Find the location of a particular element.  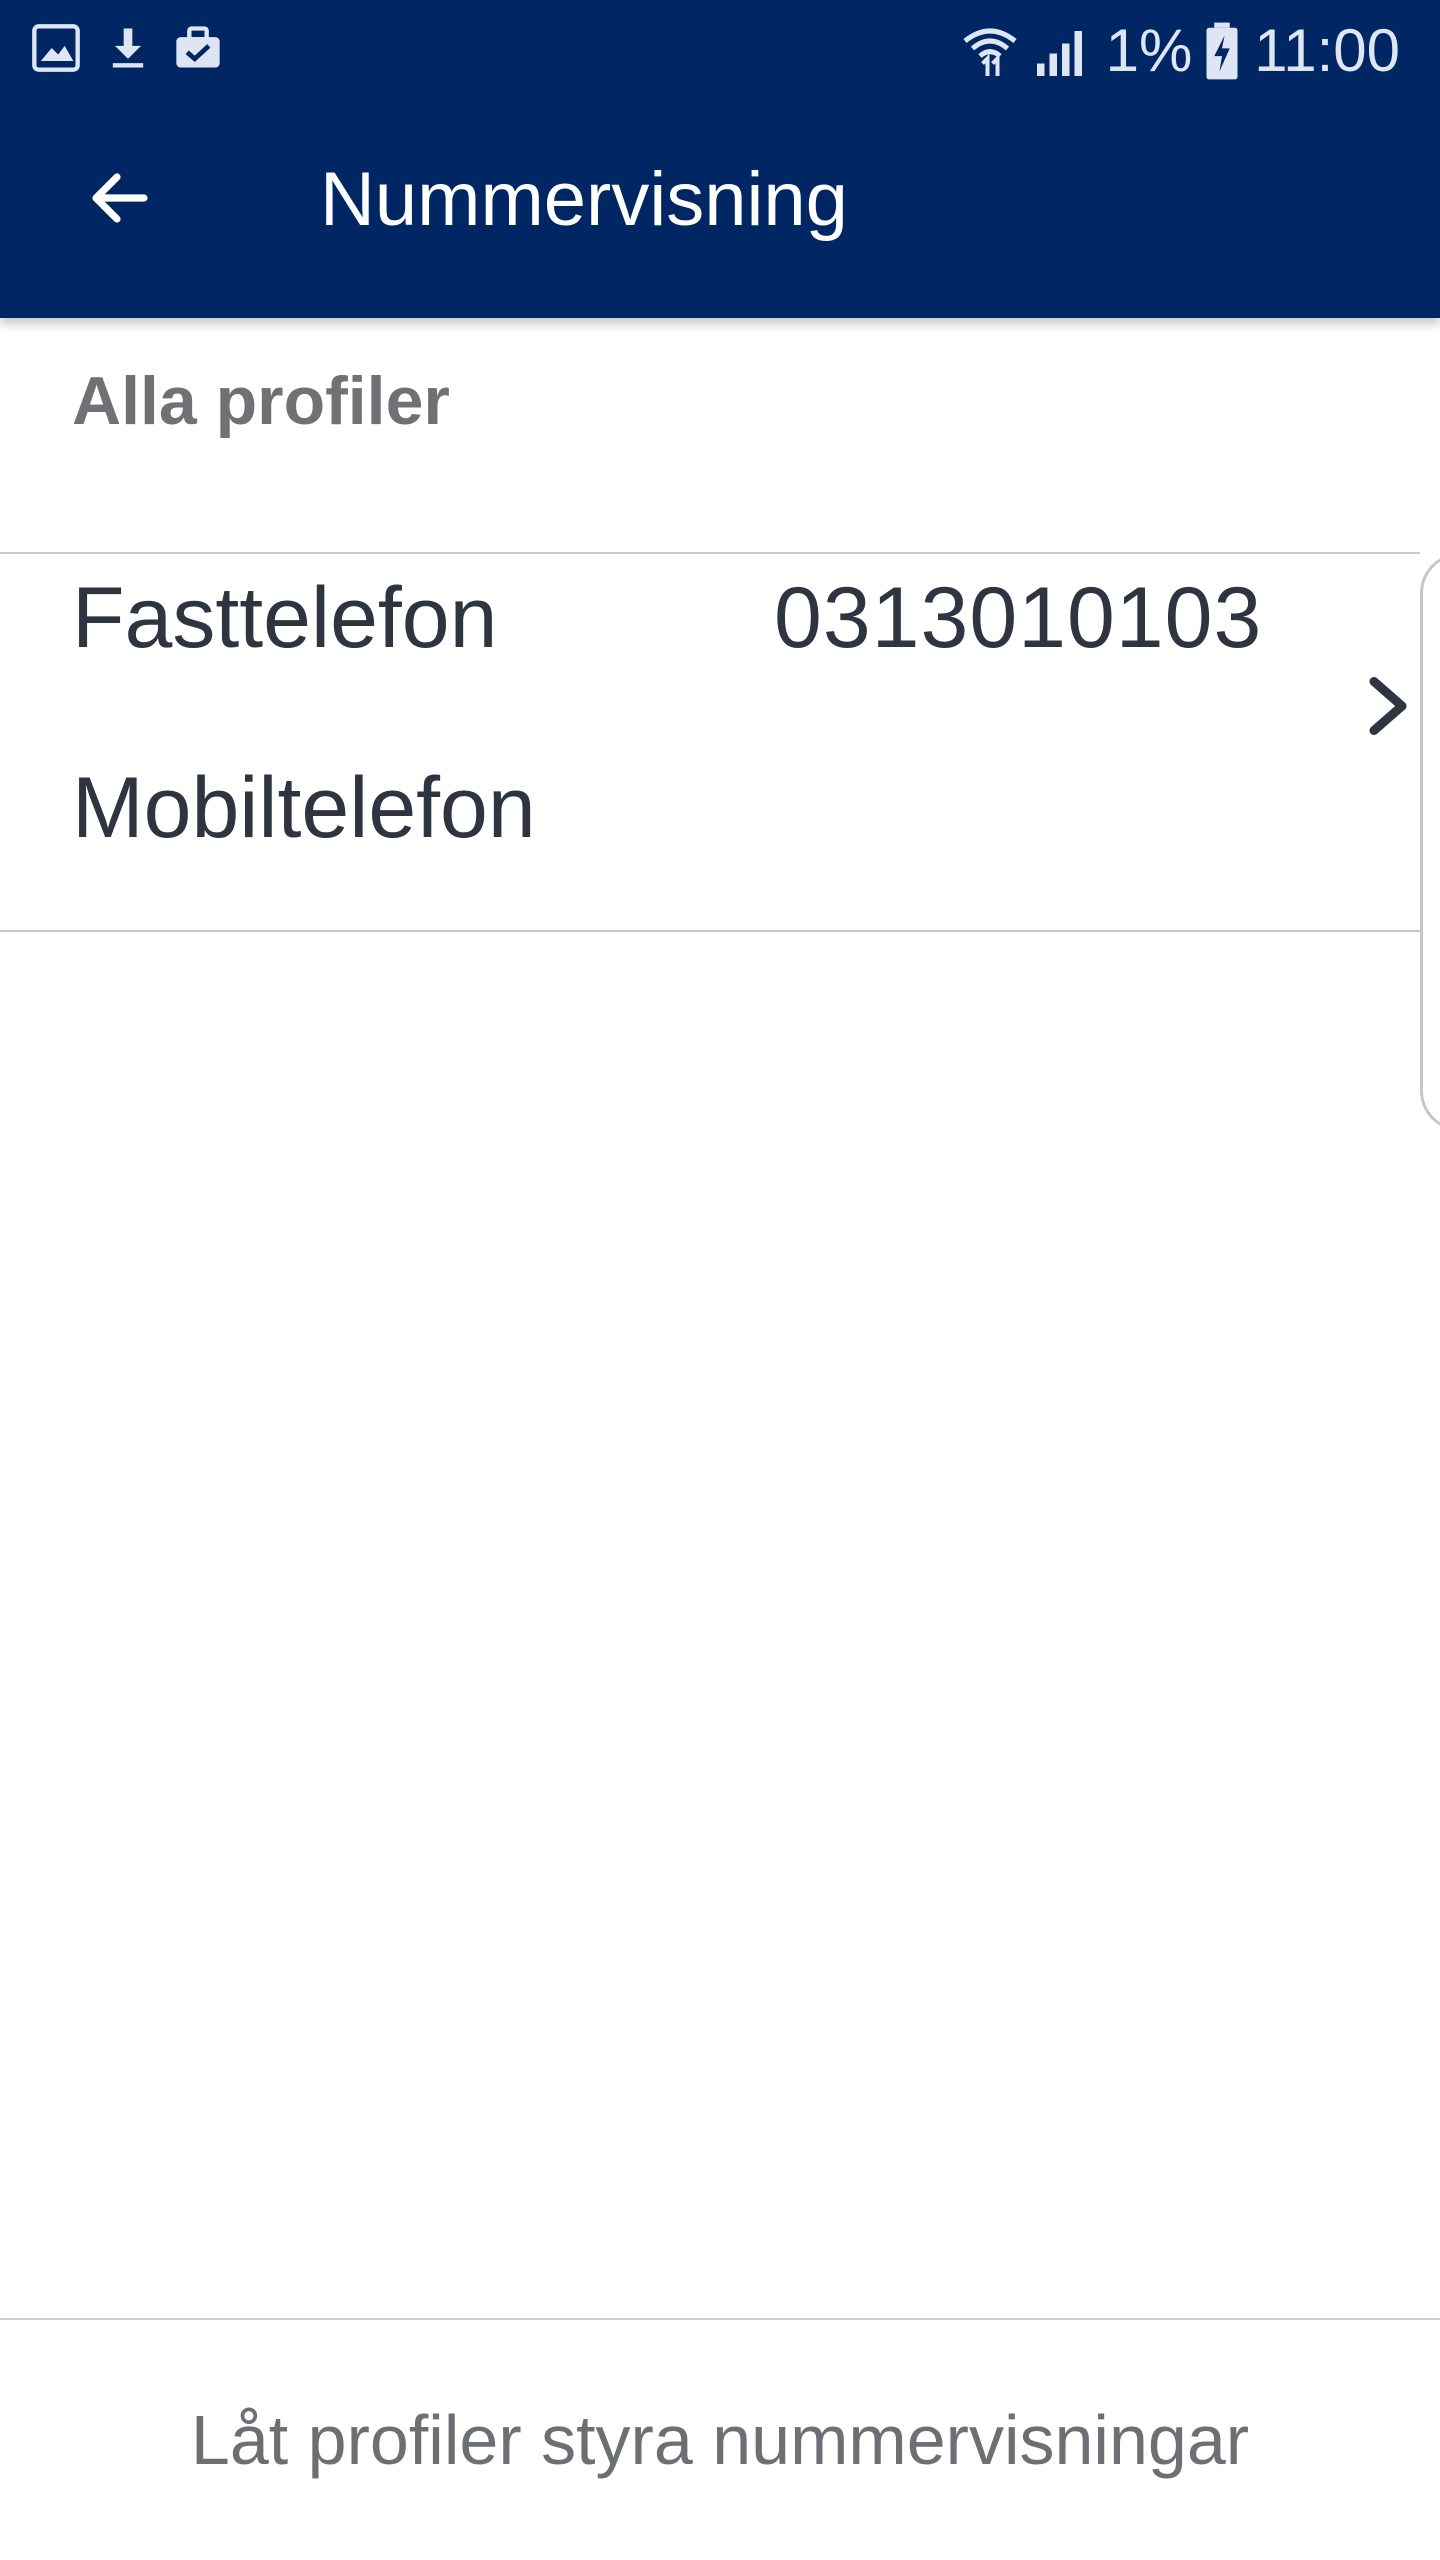

divider-bottom is located at coordinates (710, 931).